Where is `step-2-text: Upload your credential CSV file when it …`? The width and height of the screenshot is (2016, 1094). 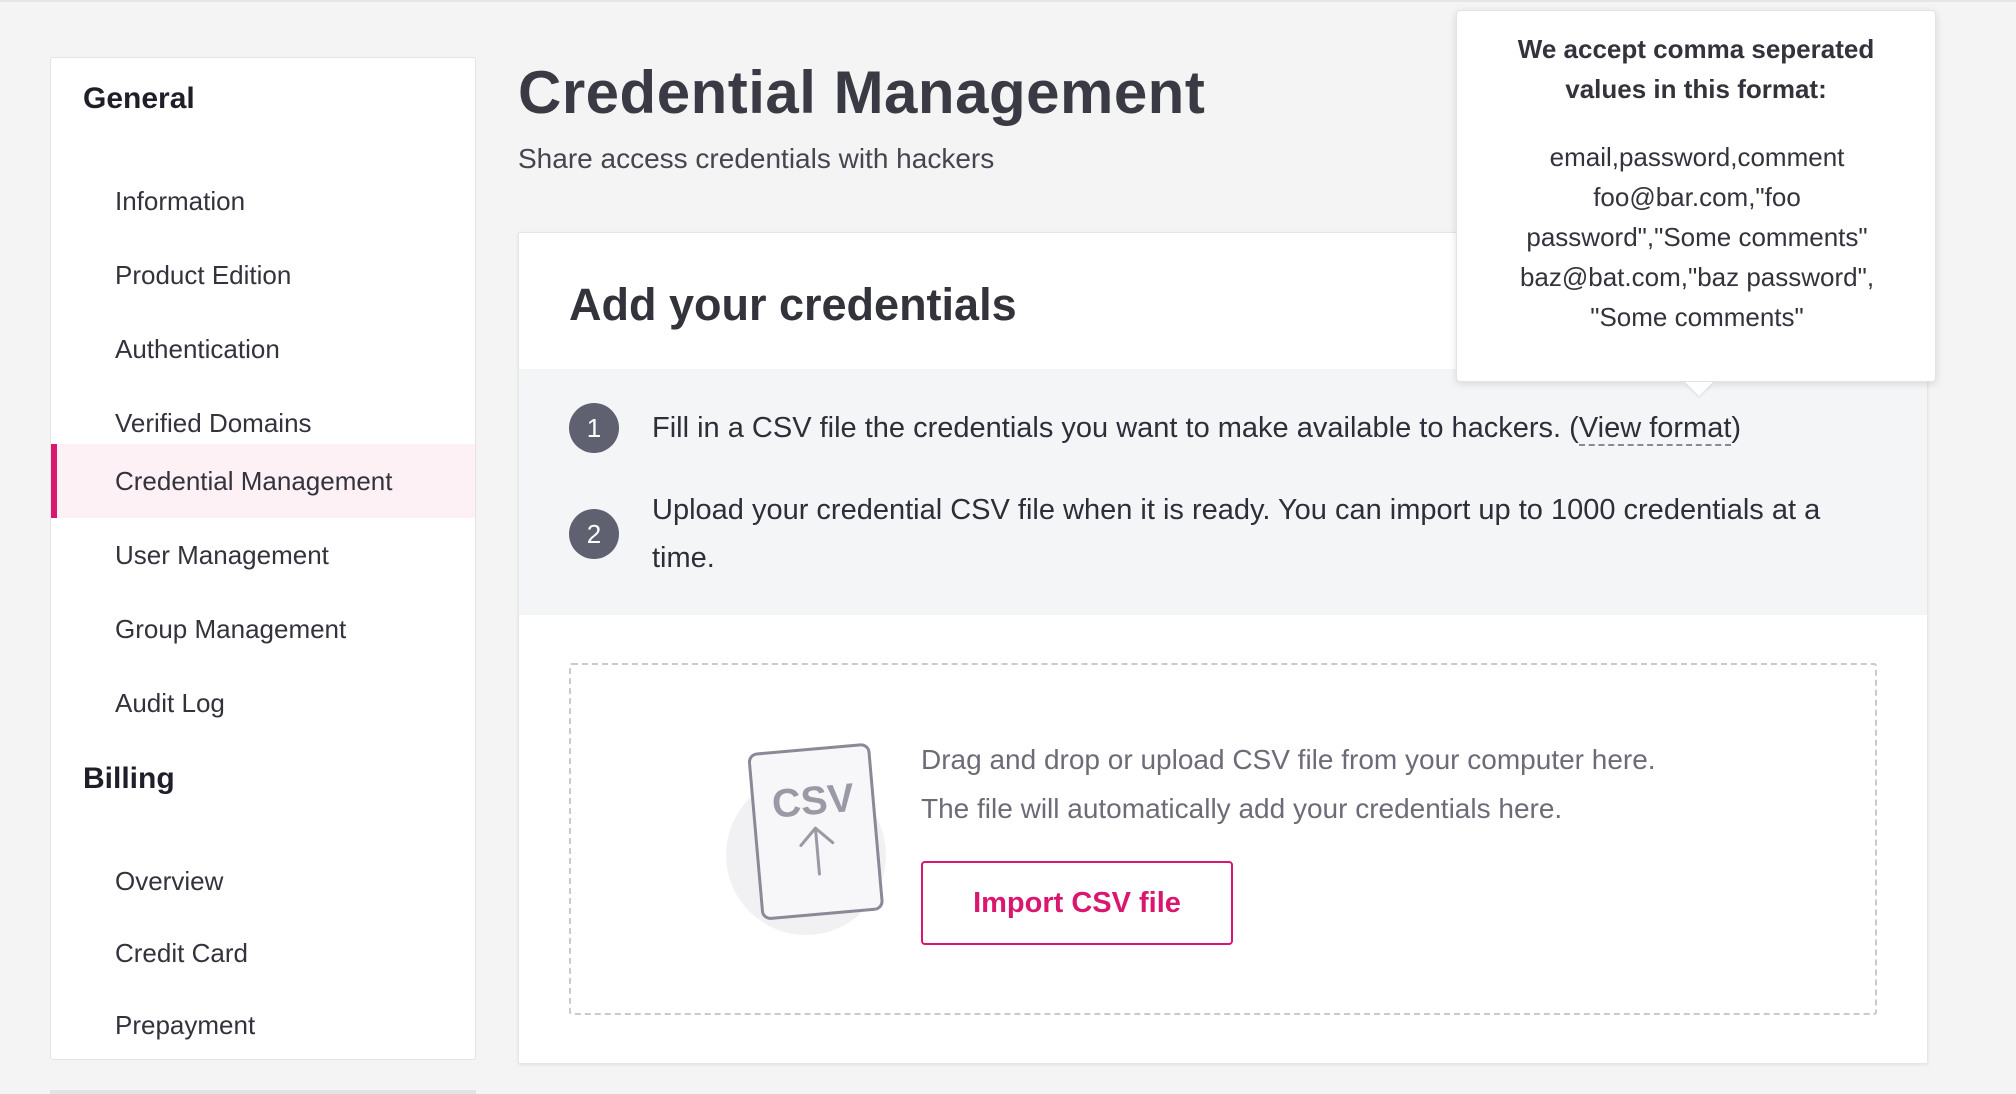 step-2-text: Upload your credential CSV file when it … is located at coordinates (1236, 534).